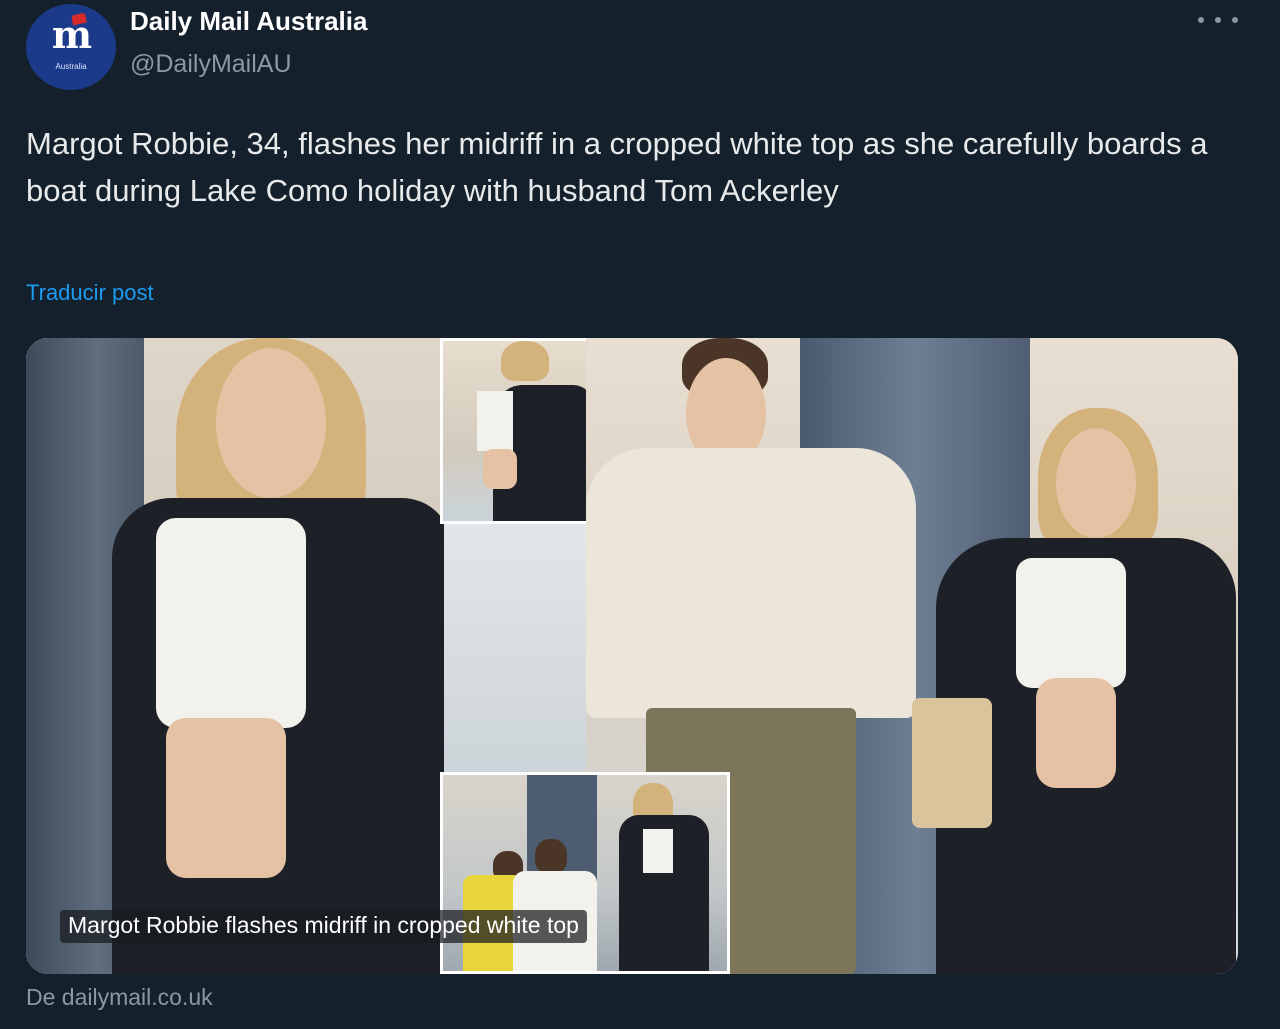  What do you see at coordinates (71, 66) in the screenshot?
I see `avatar-subtext: Australia` at bounding box center [71, 66].